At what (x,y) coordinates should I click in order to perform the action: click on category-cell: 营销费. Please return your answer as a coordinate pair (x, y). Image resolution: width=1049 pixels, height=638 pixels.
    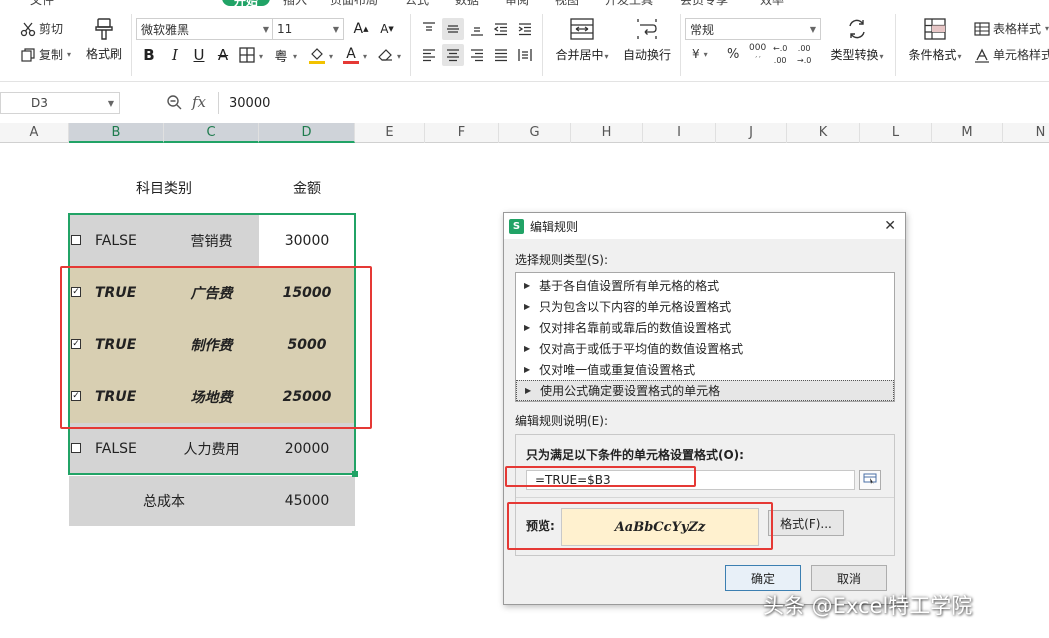
    Looking at the image, I should click on (211, 241).